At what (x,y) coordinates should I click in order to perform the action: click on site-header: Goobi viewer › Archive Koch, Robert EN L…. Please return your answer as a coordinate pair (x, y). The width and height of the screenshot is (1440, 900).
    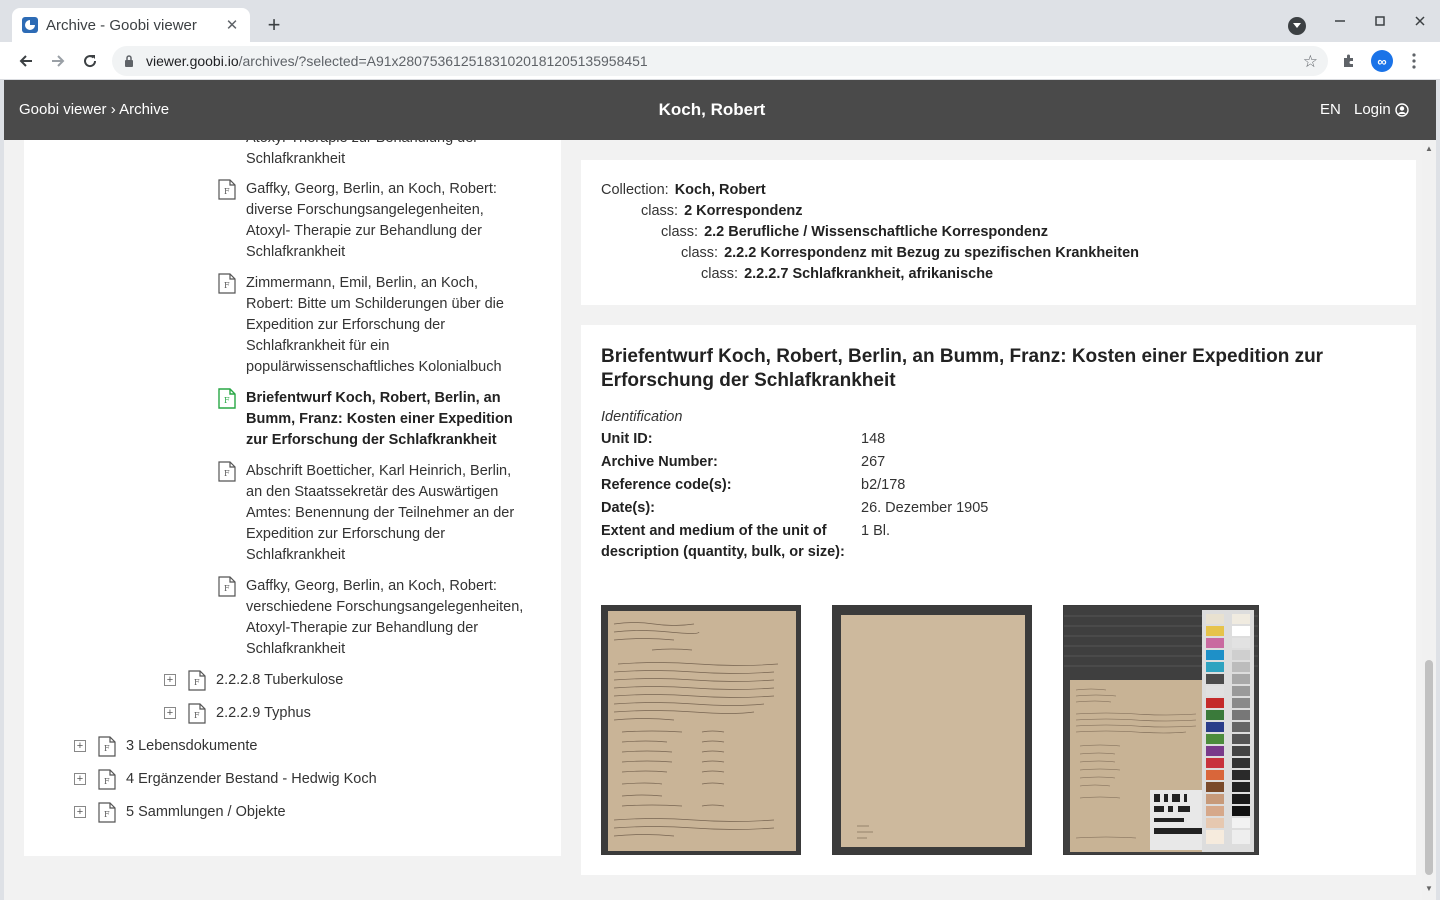
    Looking at the image, I should click on (720, 110).